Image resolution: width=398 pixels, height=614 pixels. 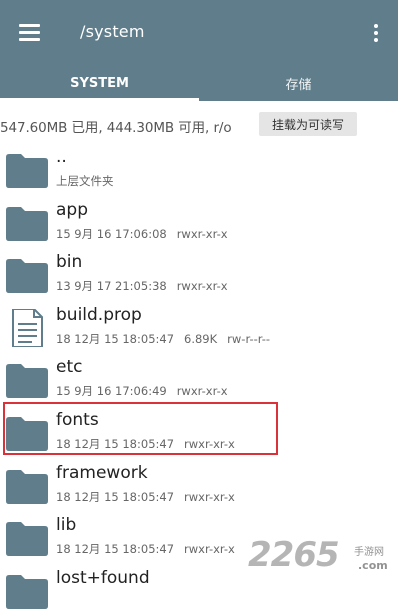 What do you see at coordinates (112, 31) in the screenshot?
I see `page-title: /system` at bounding box center [112, 31].